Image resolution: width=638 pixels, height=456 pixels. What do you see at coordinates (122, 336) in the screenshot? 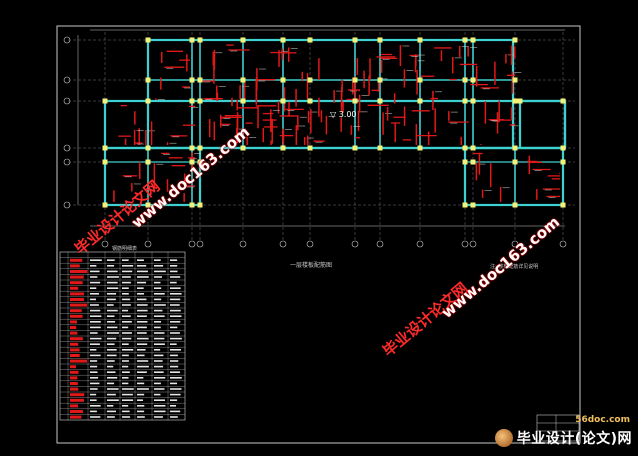
I see `rebar-schedule-table` at bounding box center [122, 336].